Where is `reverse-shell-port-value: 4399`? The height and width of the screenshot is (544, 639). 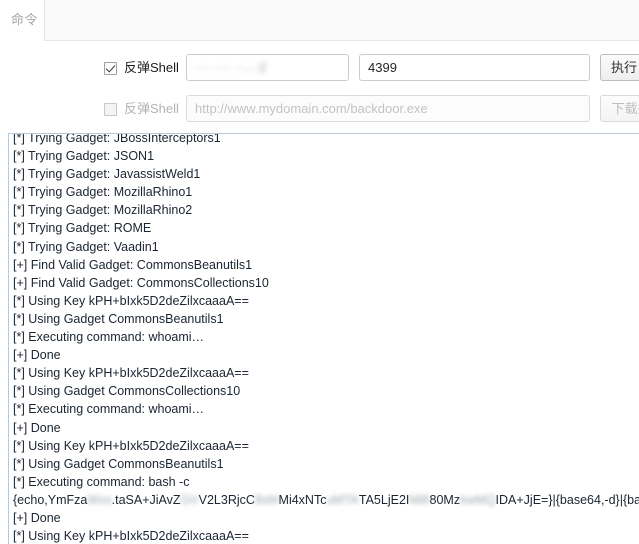 reverse-shell-port-value: 4399 is located at coordinates (382, 67).